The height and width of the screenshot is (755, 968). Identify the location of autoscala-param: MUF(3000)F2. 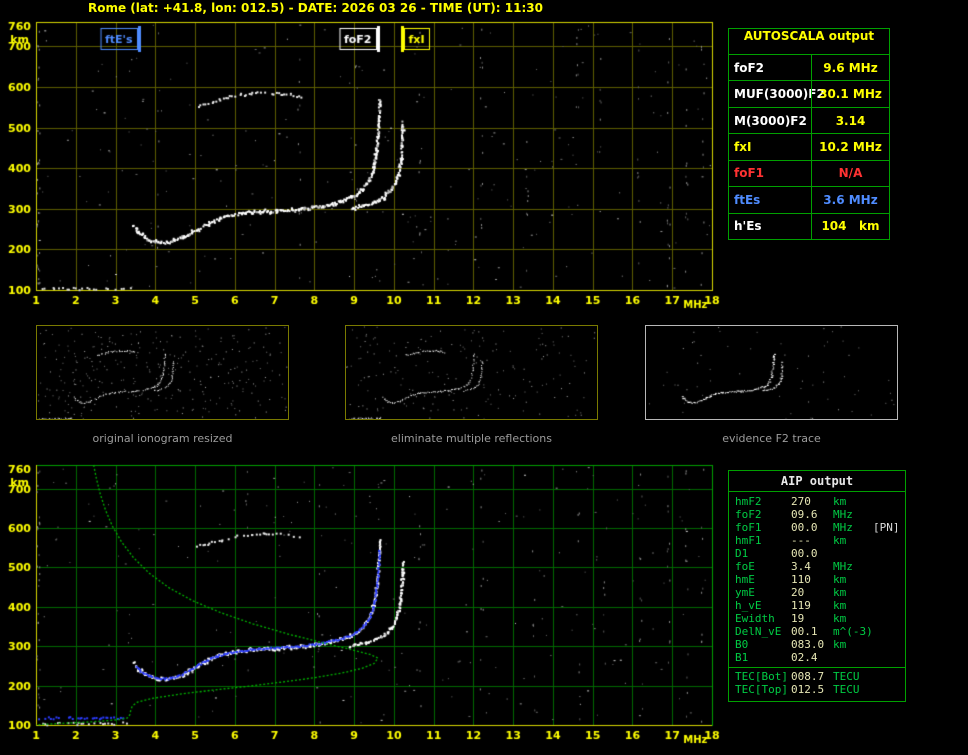
(779, 94).